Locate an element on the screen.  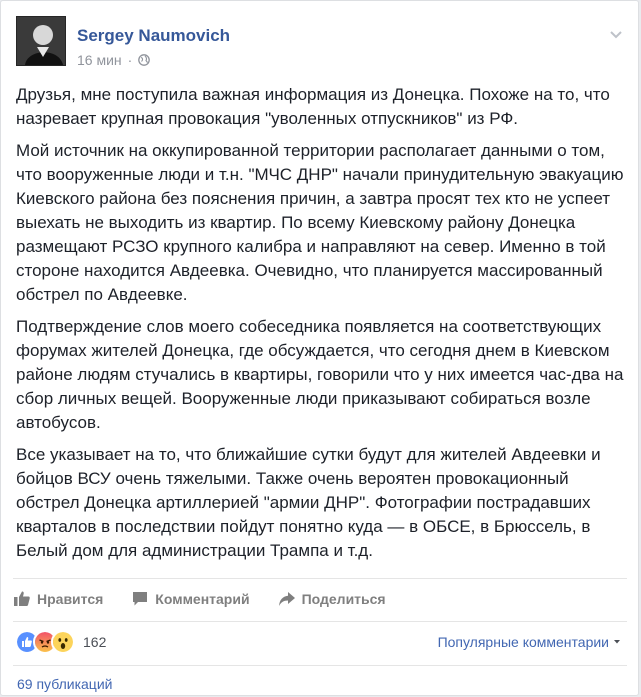
chevron-down-icon is located at coordinates (616, 34).